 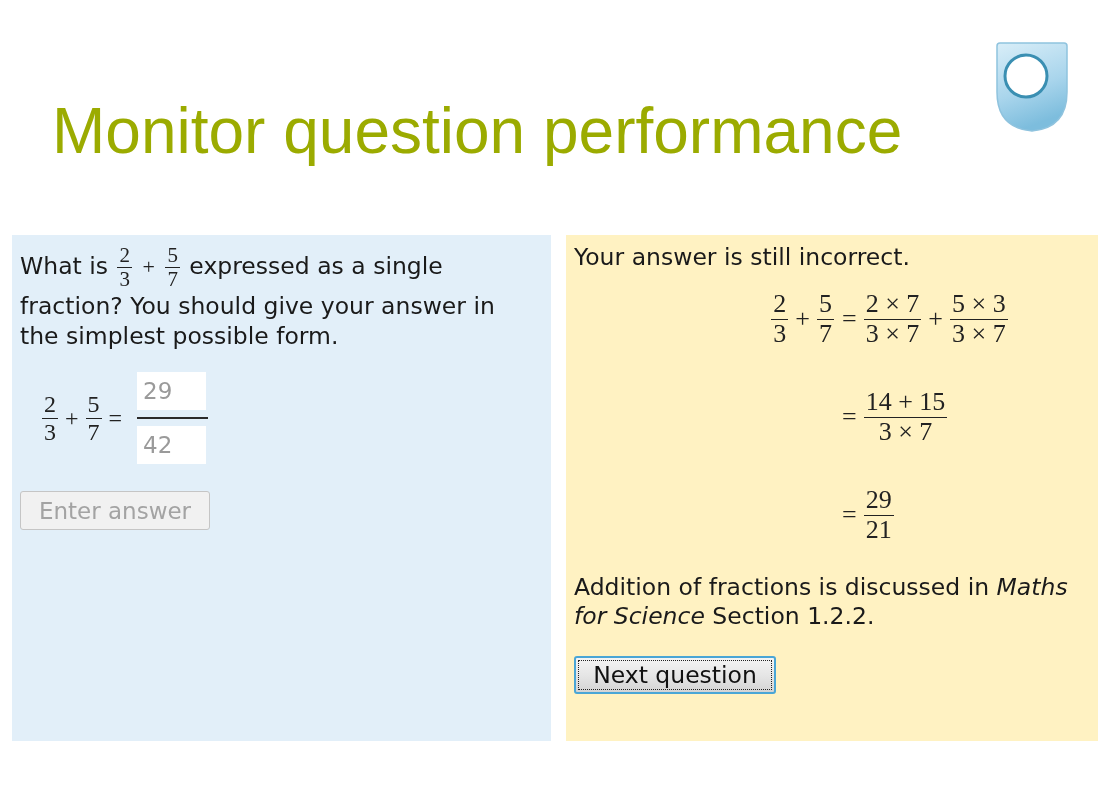 I want to click on shield-logo-icon, so click(x=1032, y=87).